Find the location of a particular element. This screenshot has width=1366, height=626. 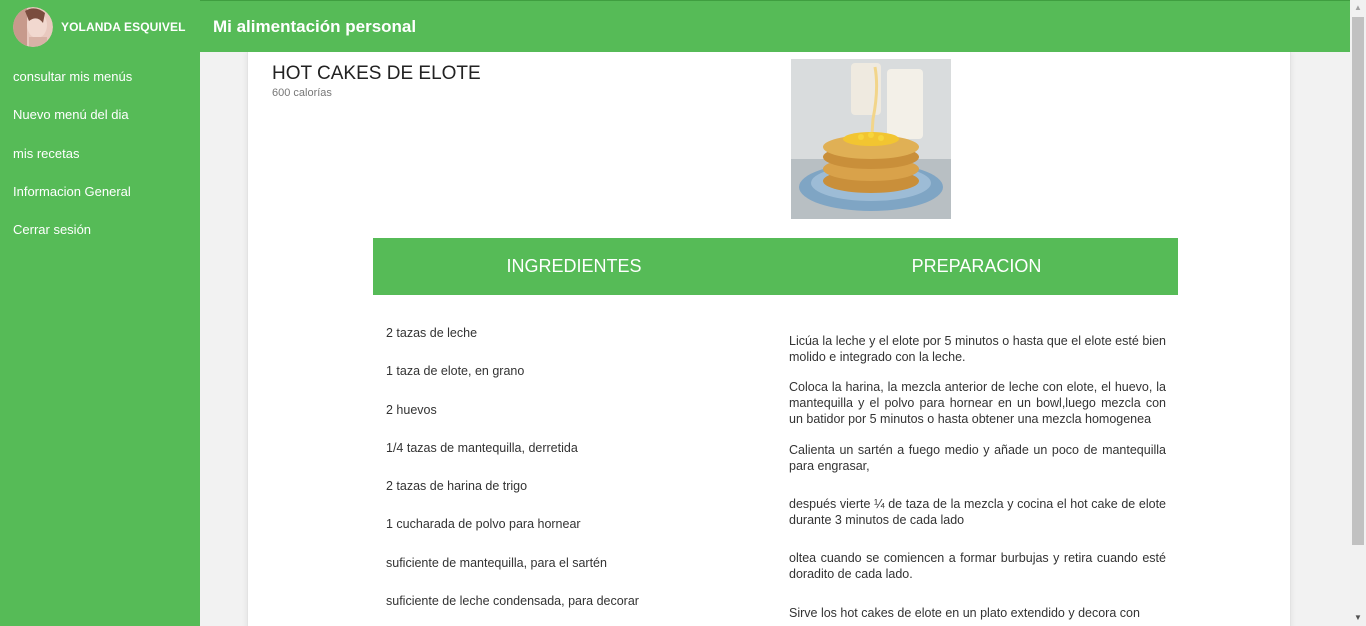

recipe-title: HOT CAKES DE ELOTE is located at coordinates (376, 73).